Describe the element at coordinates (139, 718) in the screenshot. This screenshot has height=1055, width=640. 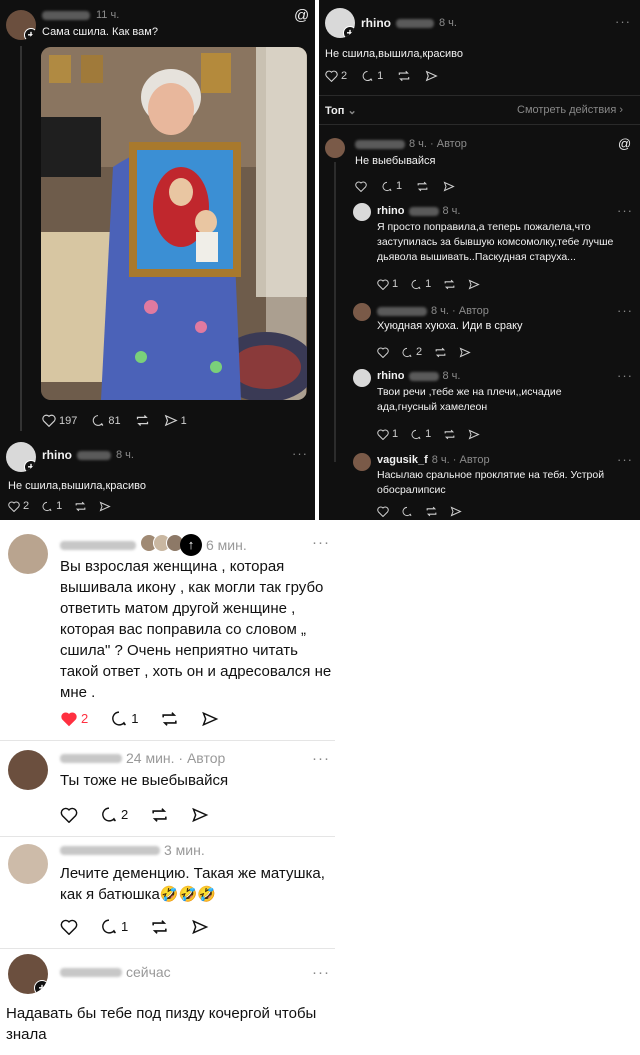
I see `comment-actions: 2 1` at that location.